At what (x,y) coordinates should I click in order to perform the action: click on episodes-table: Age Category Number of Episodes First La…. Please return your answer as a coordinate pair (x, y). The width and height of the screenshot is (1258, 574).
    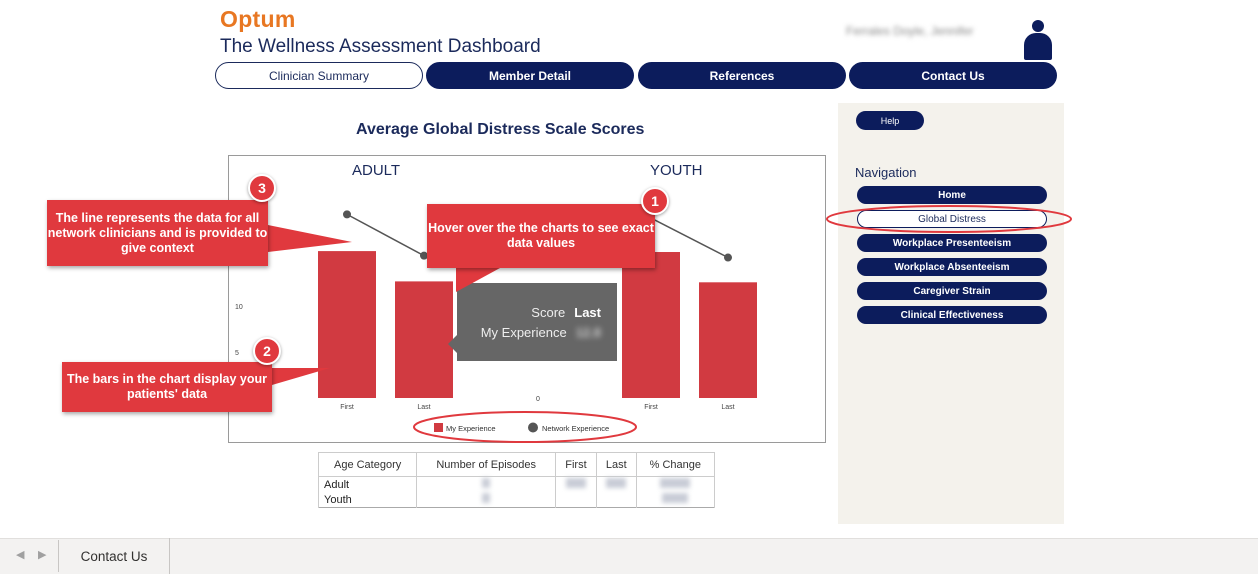
    Looking at the image, I should click on (516, 480).